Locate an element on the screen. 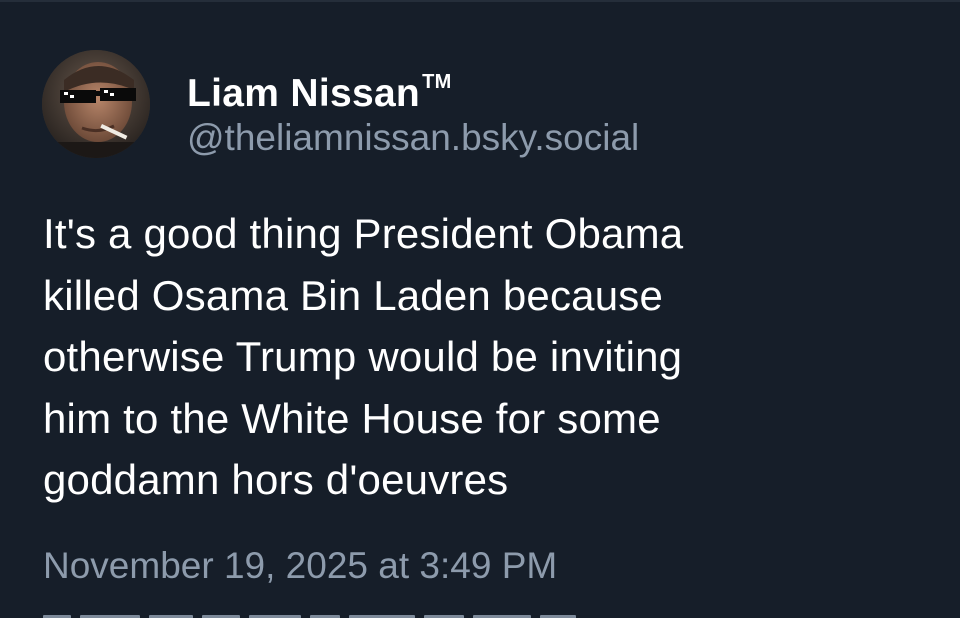 This screenshot has height=618, width=960. post-text-line: otherwise Trump would be inviting is located at coordinates (363, 356).